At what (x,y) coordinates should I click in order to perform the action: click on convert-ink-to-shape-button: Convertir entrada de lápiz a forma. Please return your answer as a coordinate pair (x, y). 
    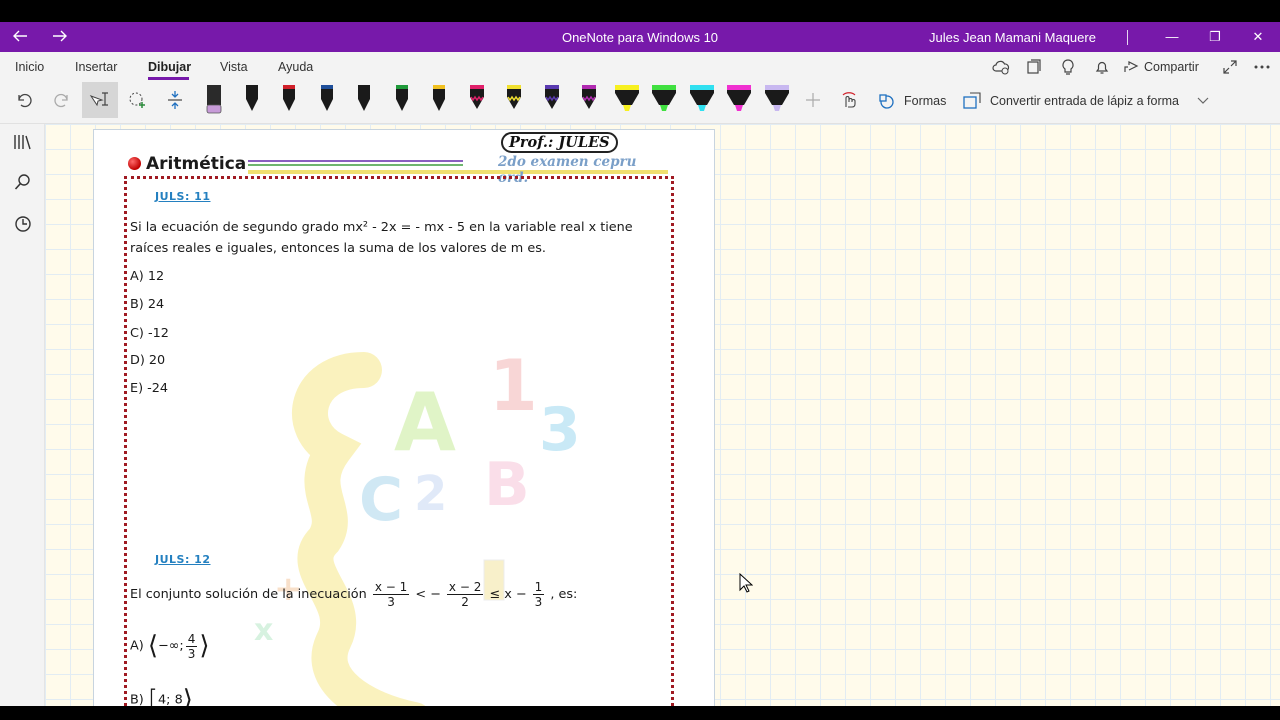
    Looking at the image, I should click on (1077, 101).